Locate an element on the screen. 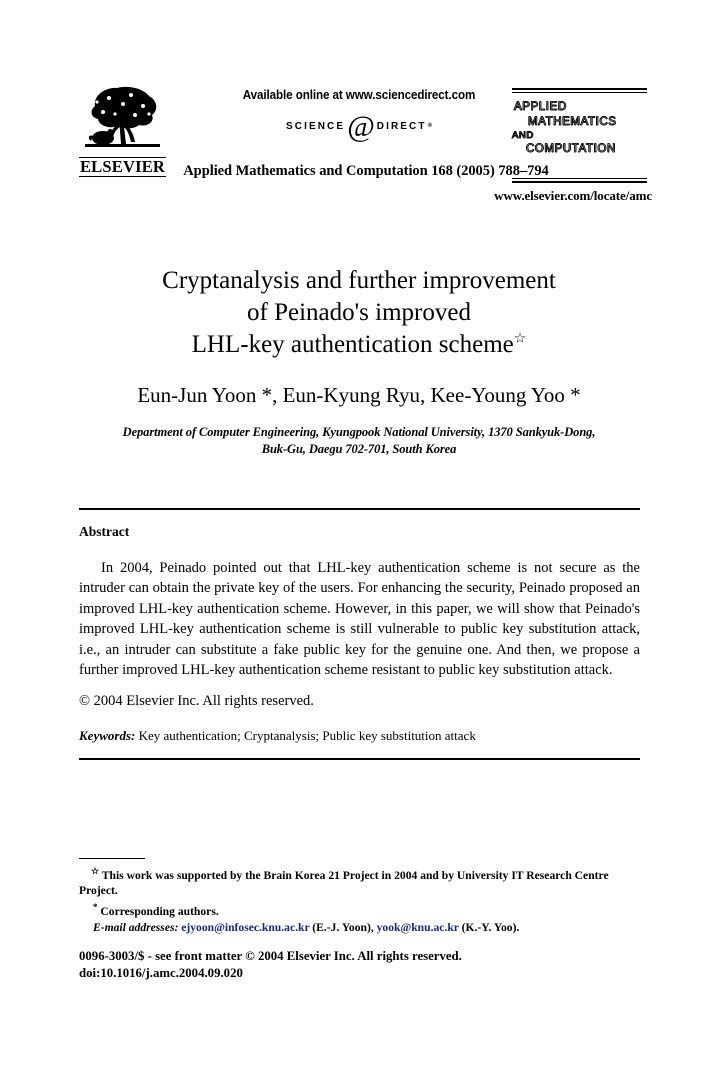  journal-masthead: APPLIED MATHEMATICS AND COMPUTATION is located at coordinates (579, 135).